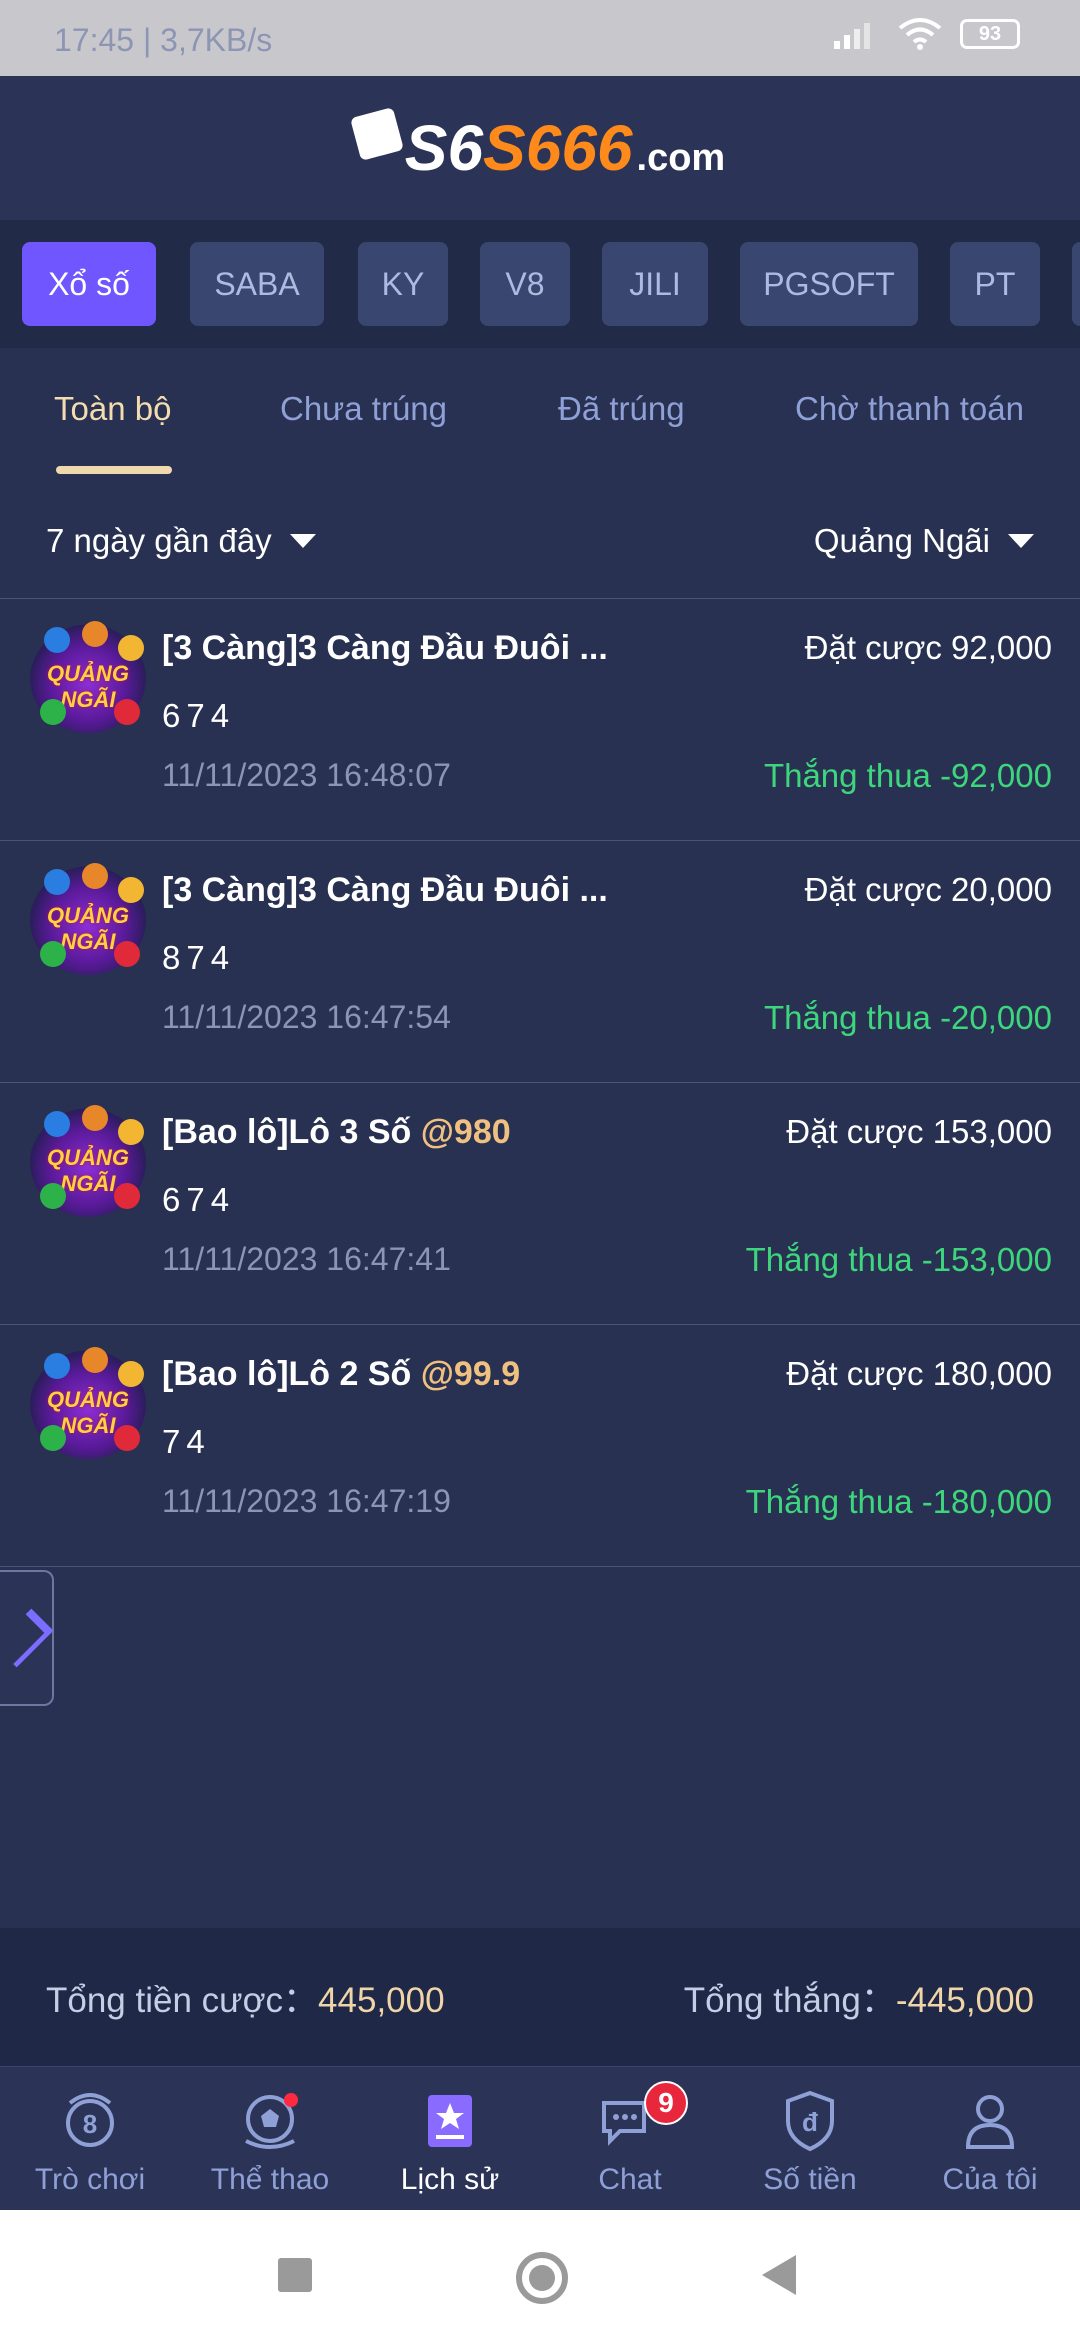 This screenshot has width=1080, height=2340. Describe the element at coordinates (295, 2275) in the screenshot. I see `recents-button` at that location.